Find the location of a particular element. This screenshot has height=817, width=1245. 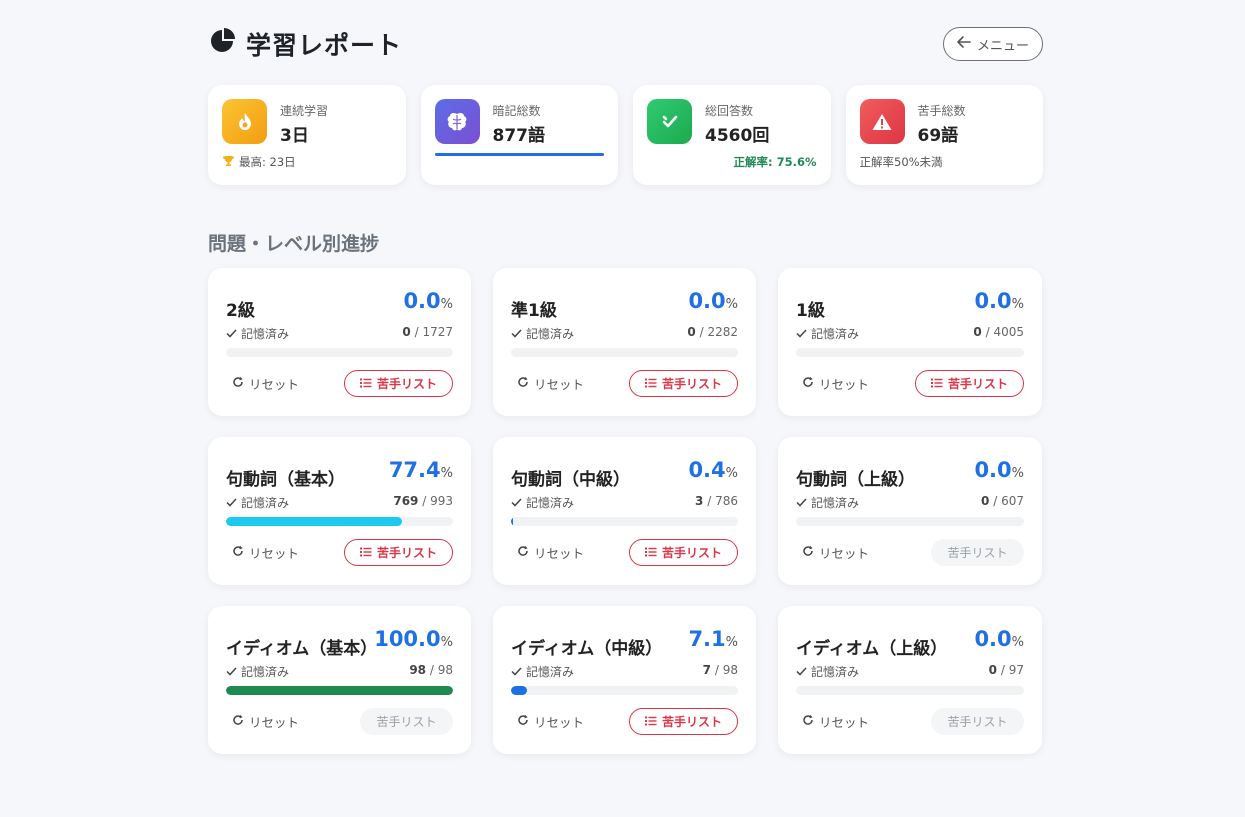

done-count: 7 is located at coordinates (707, 670).